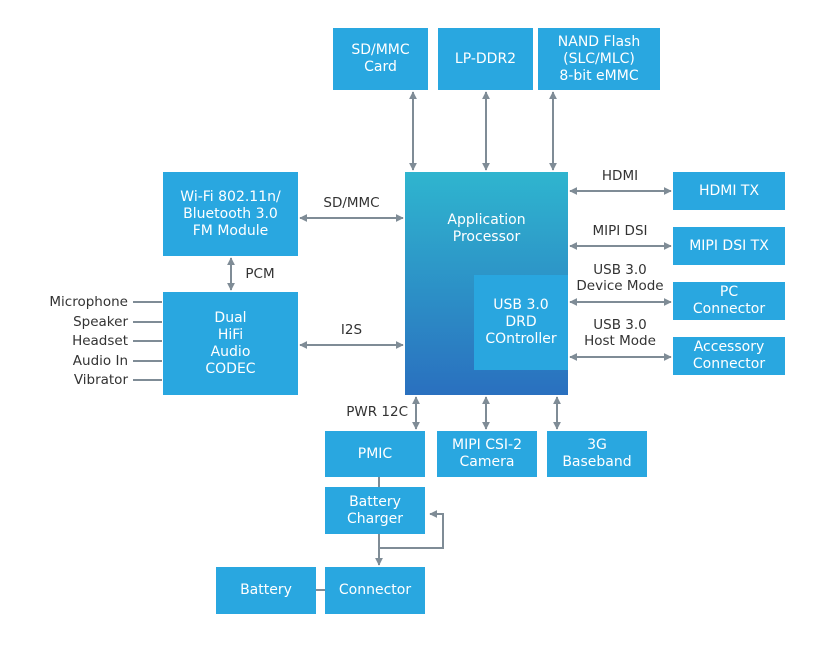 The height and width of the screenshot is (652, 820). I want to click on usb-device-link-label: USB 3.0 Device Mode, so click(620, 278).